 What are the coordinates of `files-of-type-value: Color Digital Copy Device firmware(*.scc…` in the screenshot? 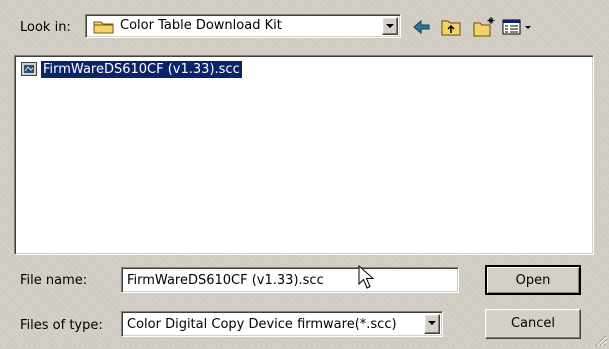 It's located at (262, 324).